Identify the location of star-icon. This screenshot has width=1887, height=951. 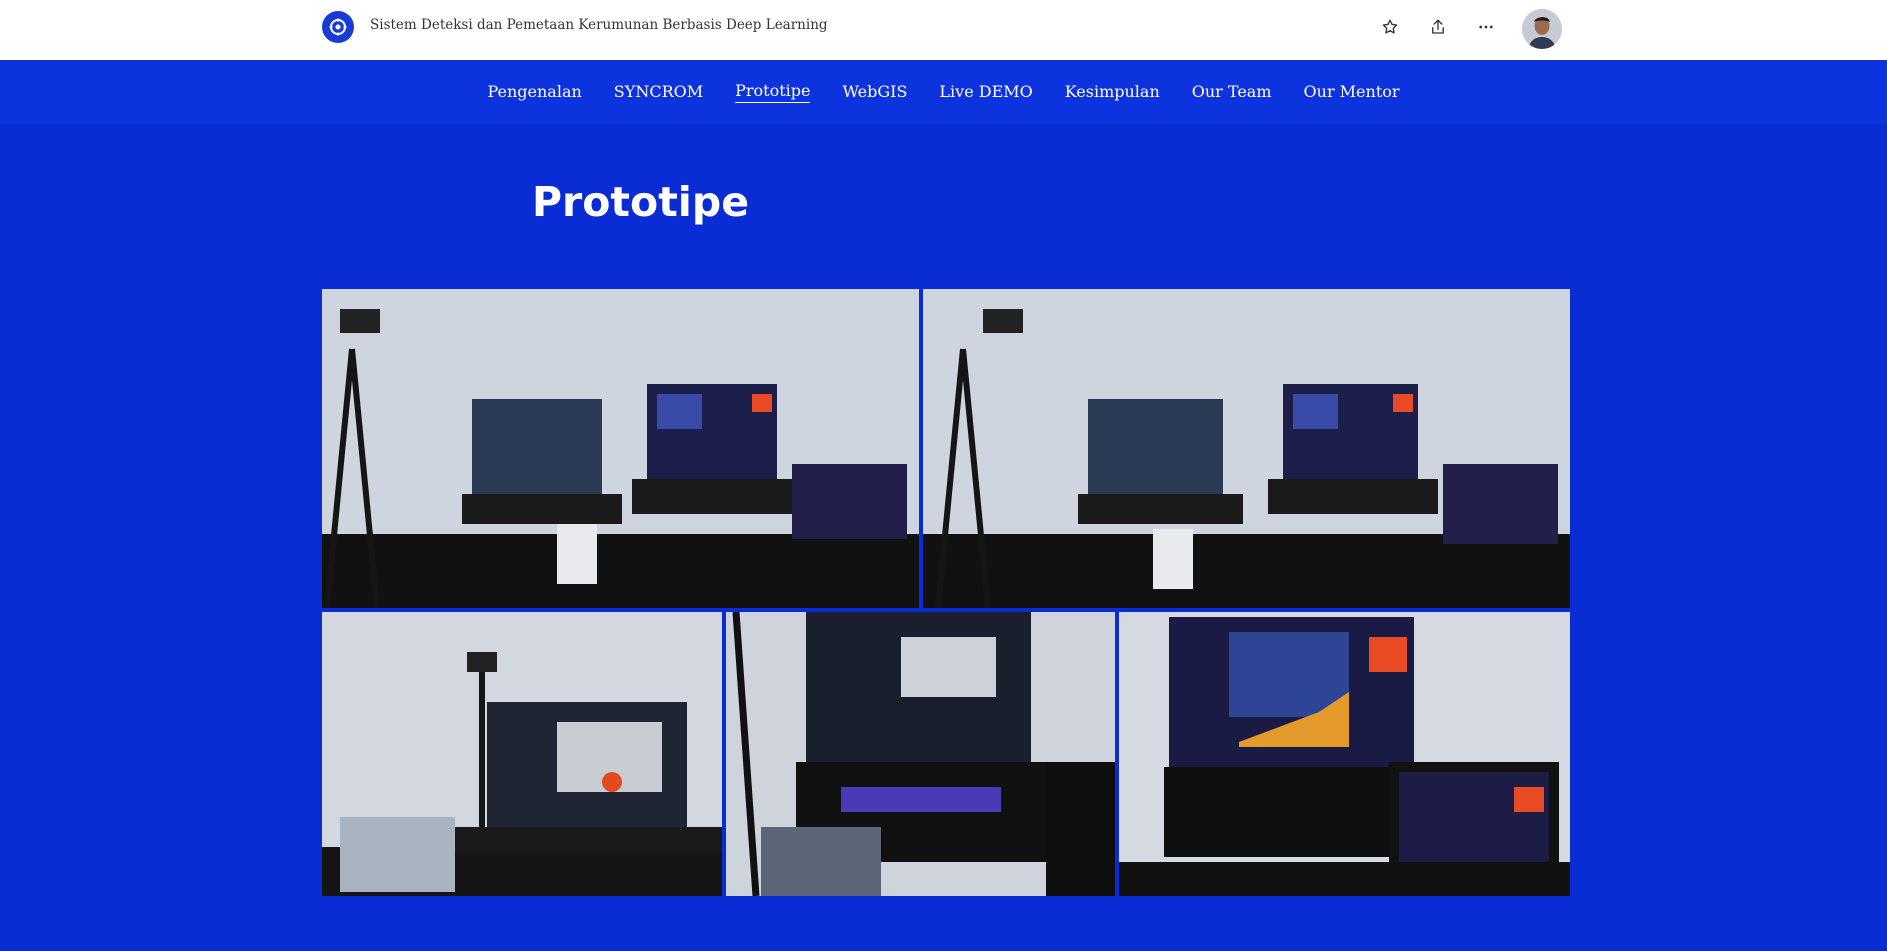
(1390, 27).